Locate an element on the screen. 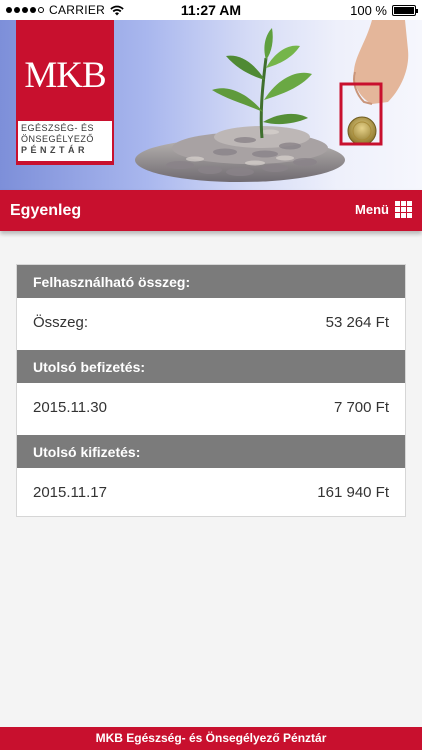  battery-percent: 100 % is located at coordinates (368, 10).